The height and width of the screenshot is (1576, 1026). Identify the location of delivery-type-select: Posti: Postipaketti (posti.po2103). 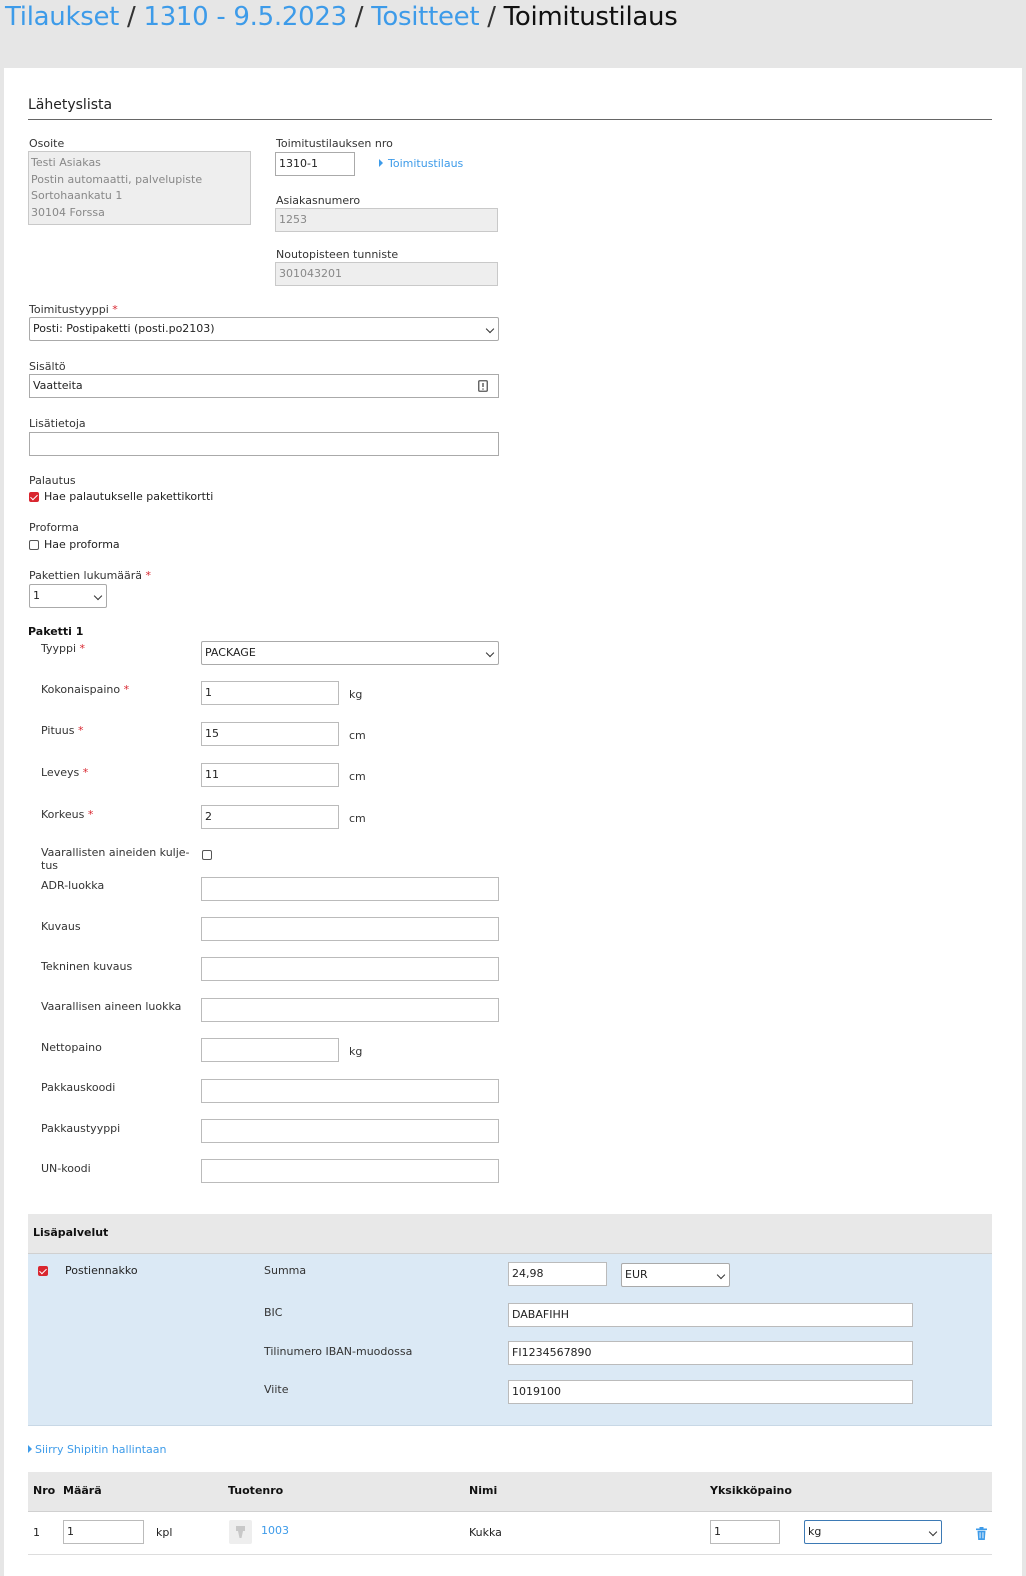
(264, 329).